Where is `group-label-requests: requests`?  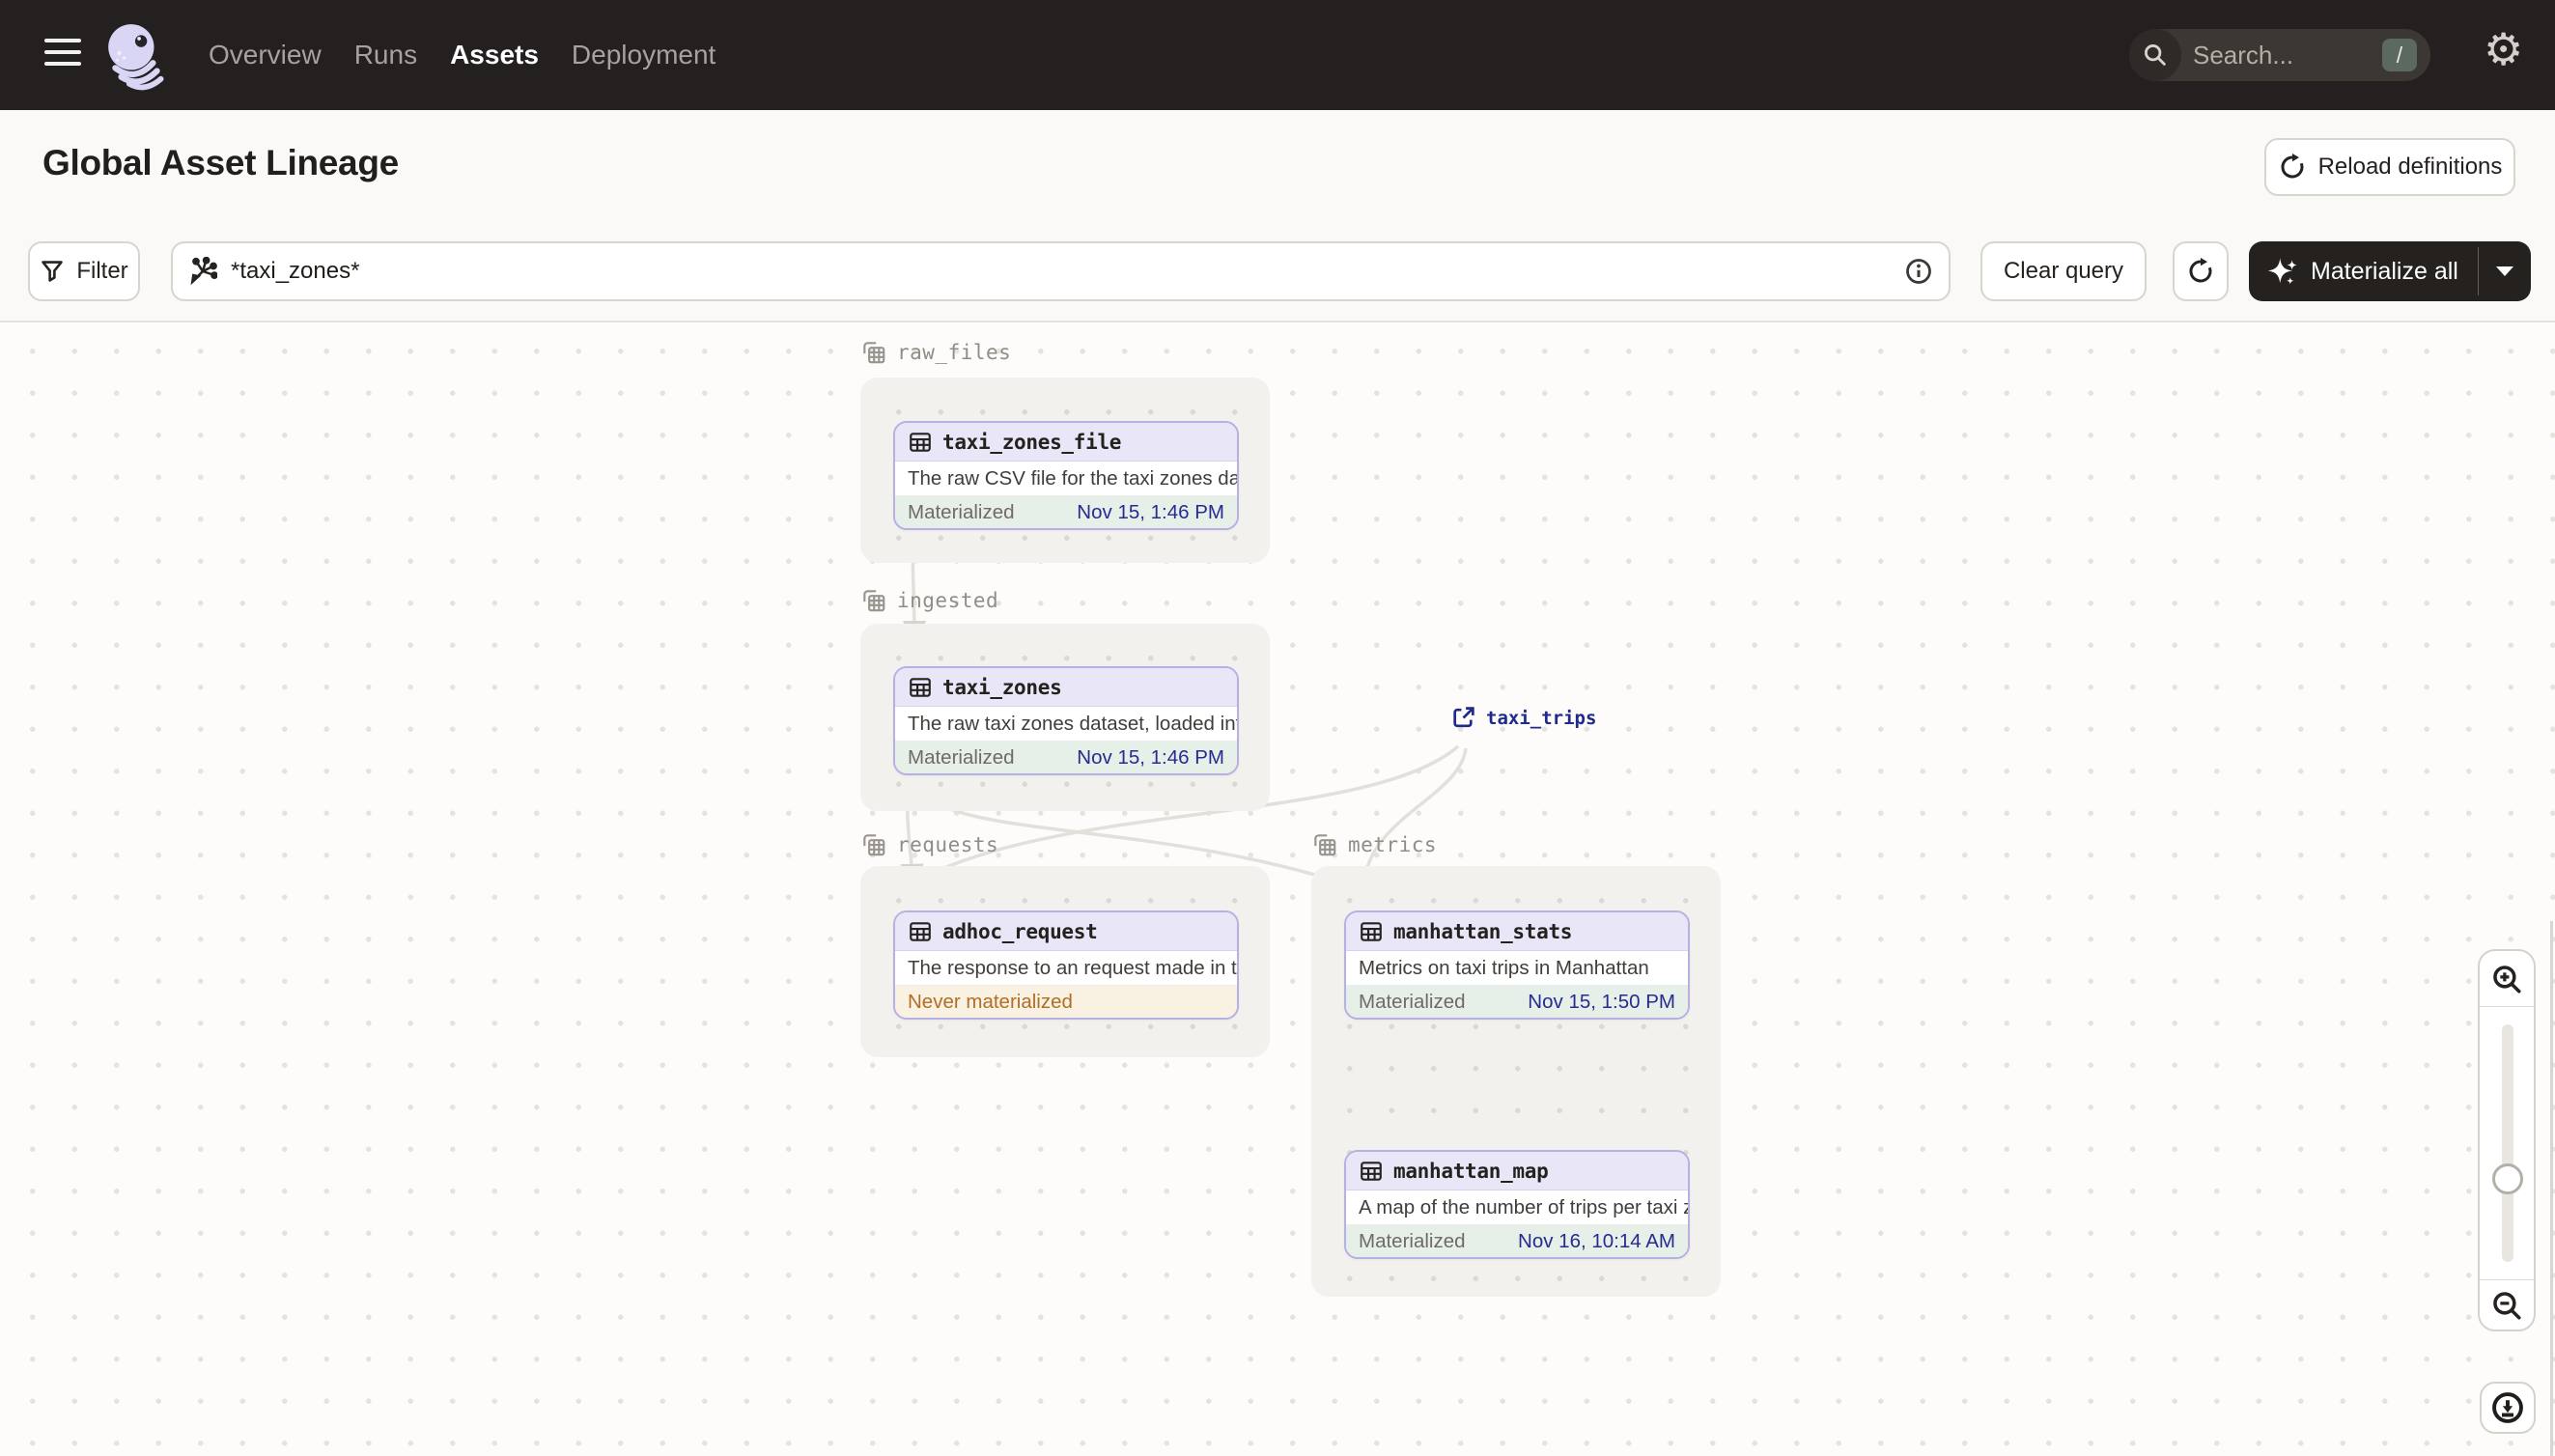
group-label-requests: requests is located at coordinates (929, 845).